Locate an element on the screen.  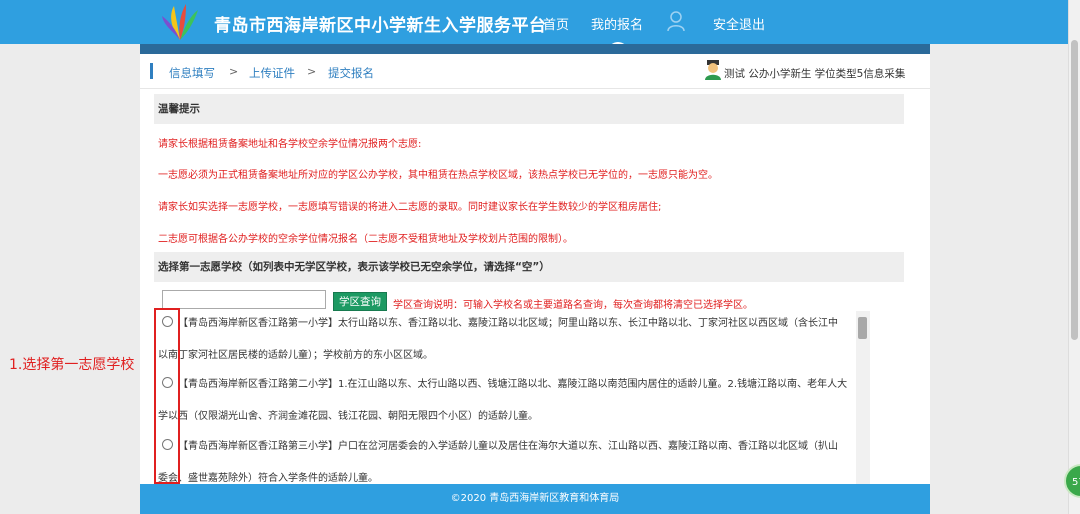
site-title: 青岛市西海岸新区中小学新生入学服务平台 is located at coordinates (380, 26).